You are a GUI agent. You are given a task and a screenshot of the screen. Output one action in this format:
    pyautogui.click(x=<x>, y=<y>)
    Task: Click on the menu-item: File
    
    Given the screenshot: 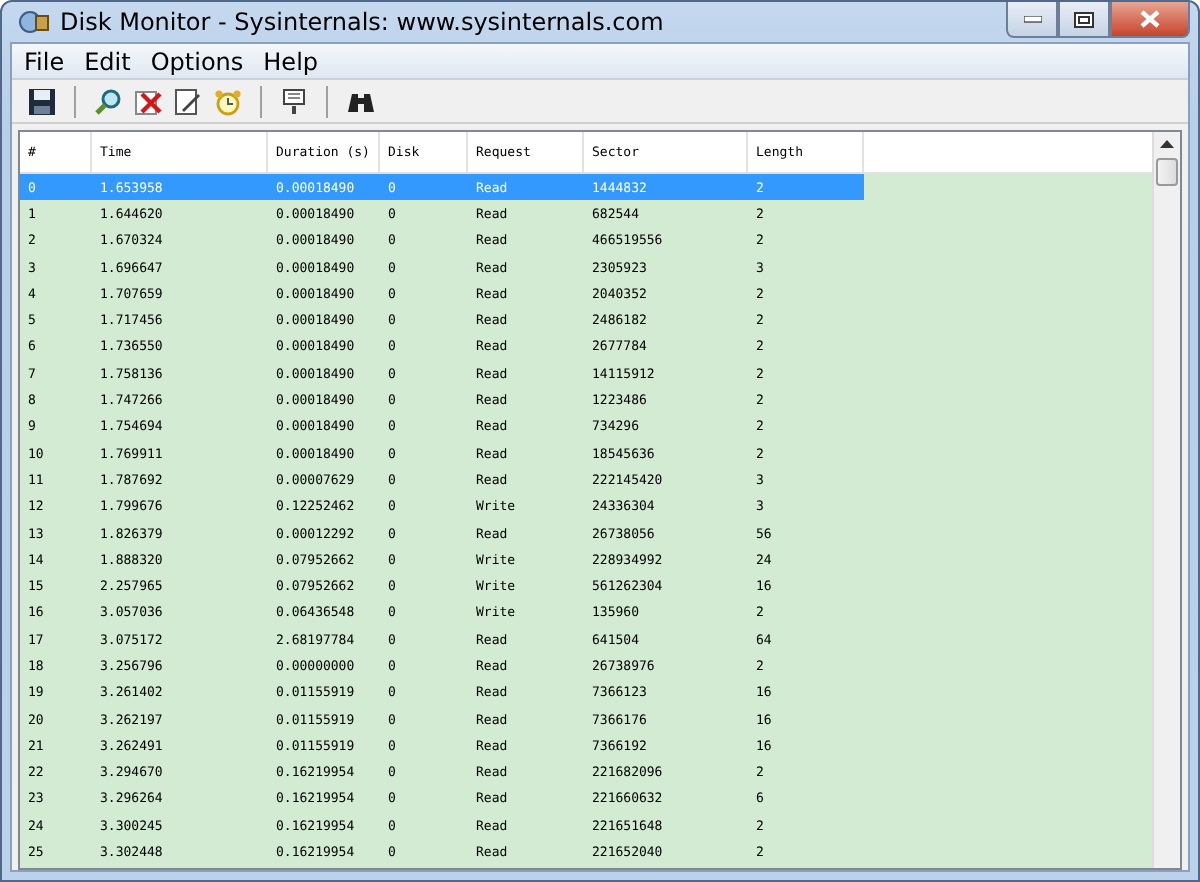 What is the action you would take?
    pyautogui.click(x=44, y=61)
    